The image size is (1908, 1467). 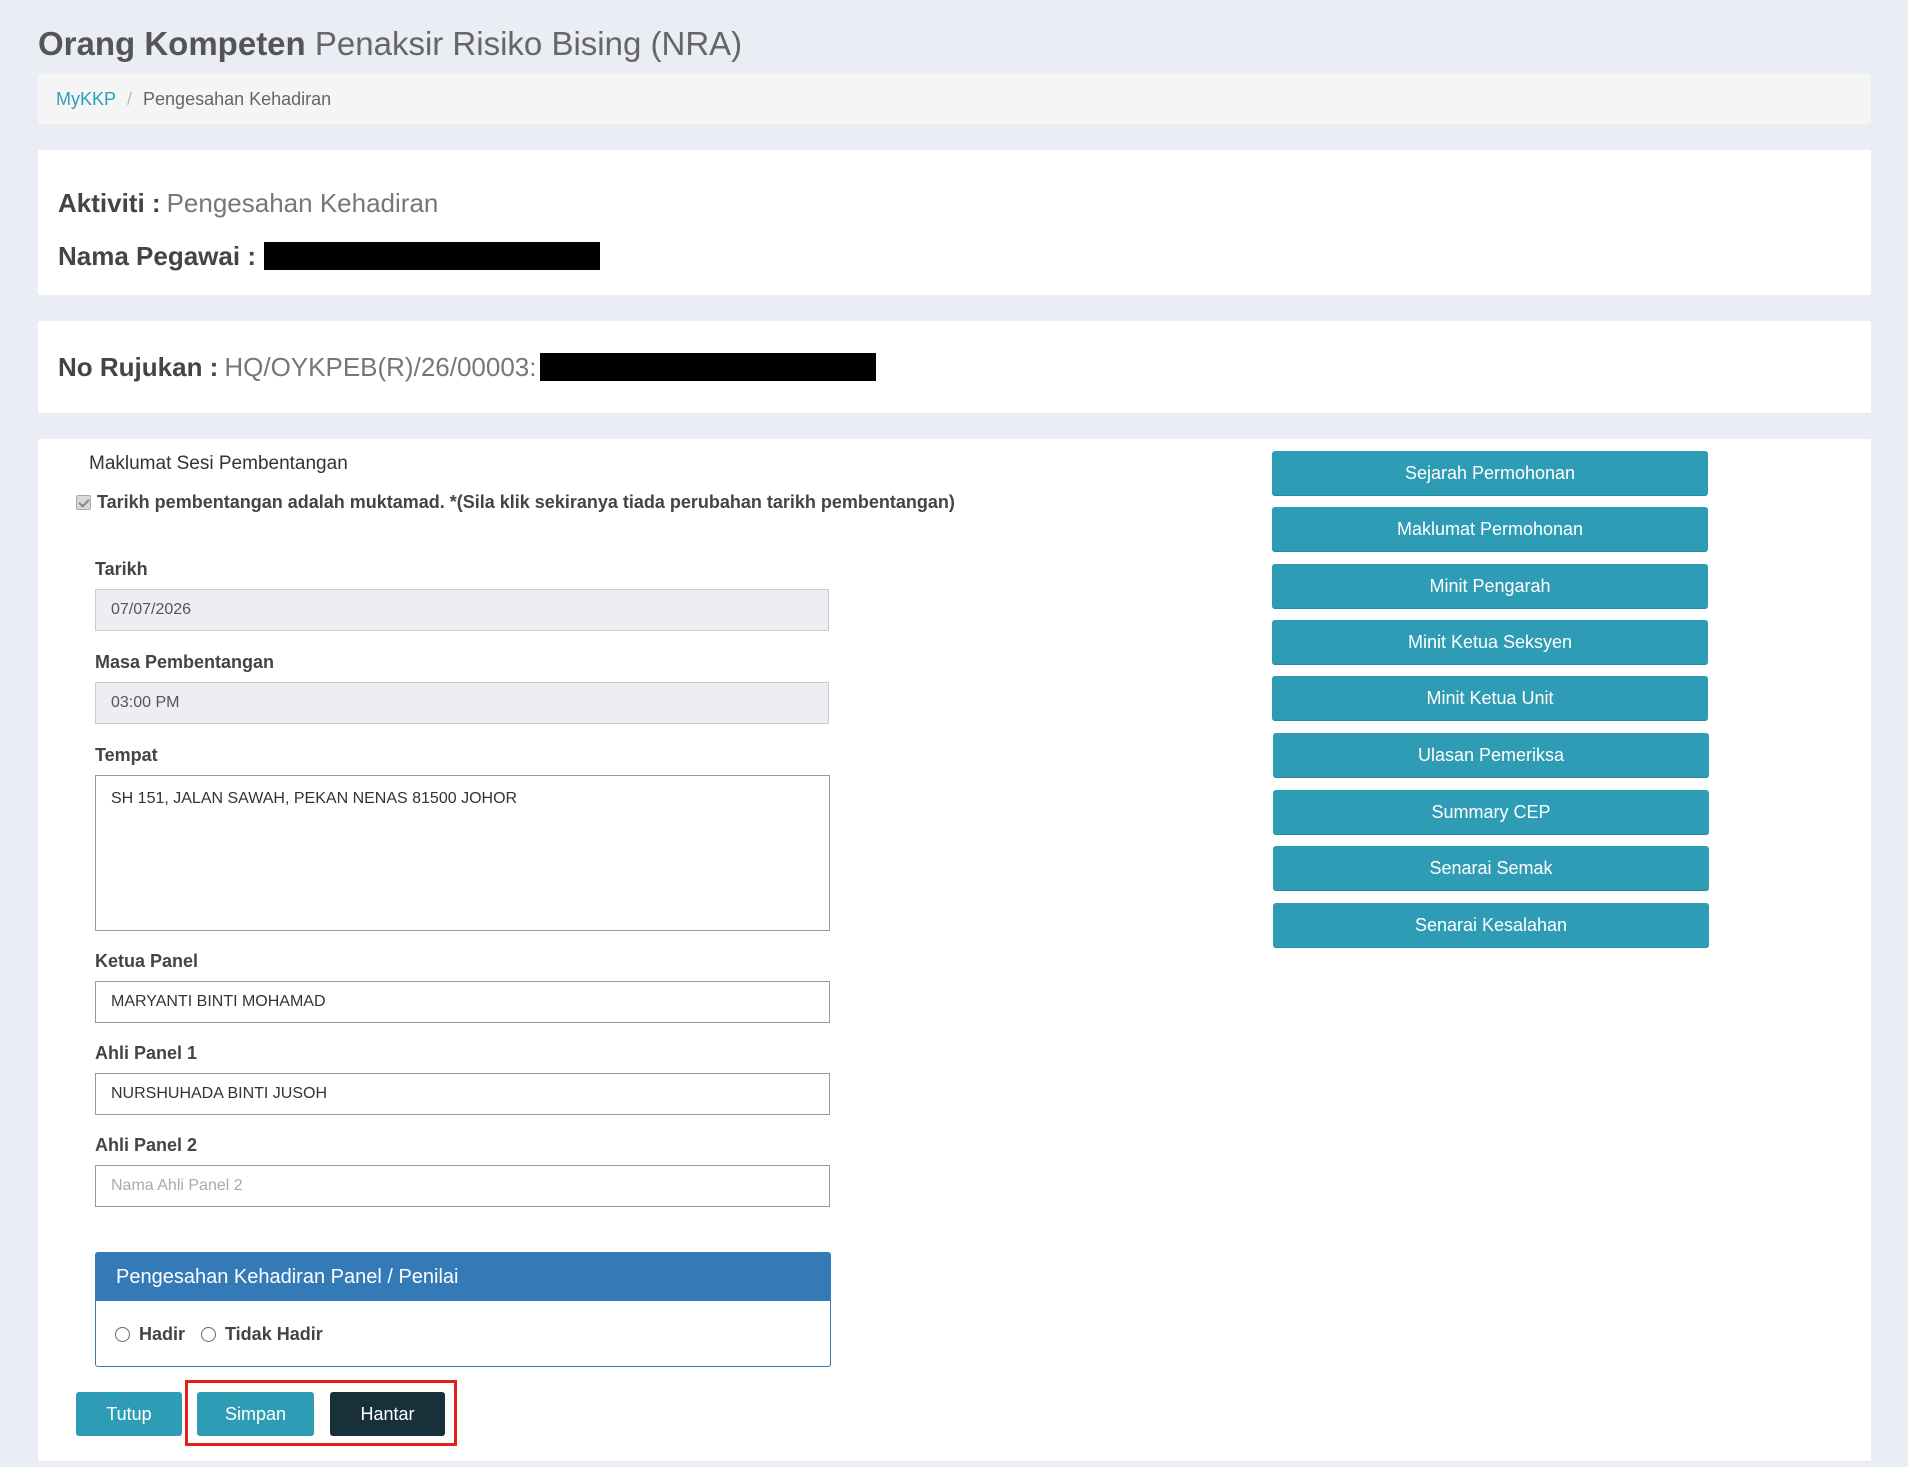 What do you see at coordinates (138, 366) in the screenshot?
I see `reference-label: No Rujukan :` at bounding box center [138, 366].